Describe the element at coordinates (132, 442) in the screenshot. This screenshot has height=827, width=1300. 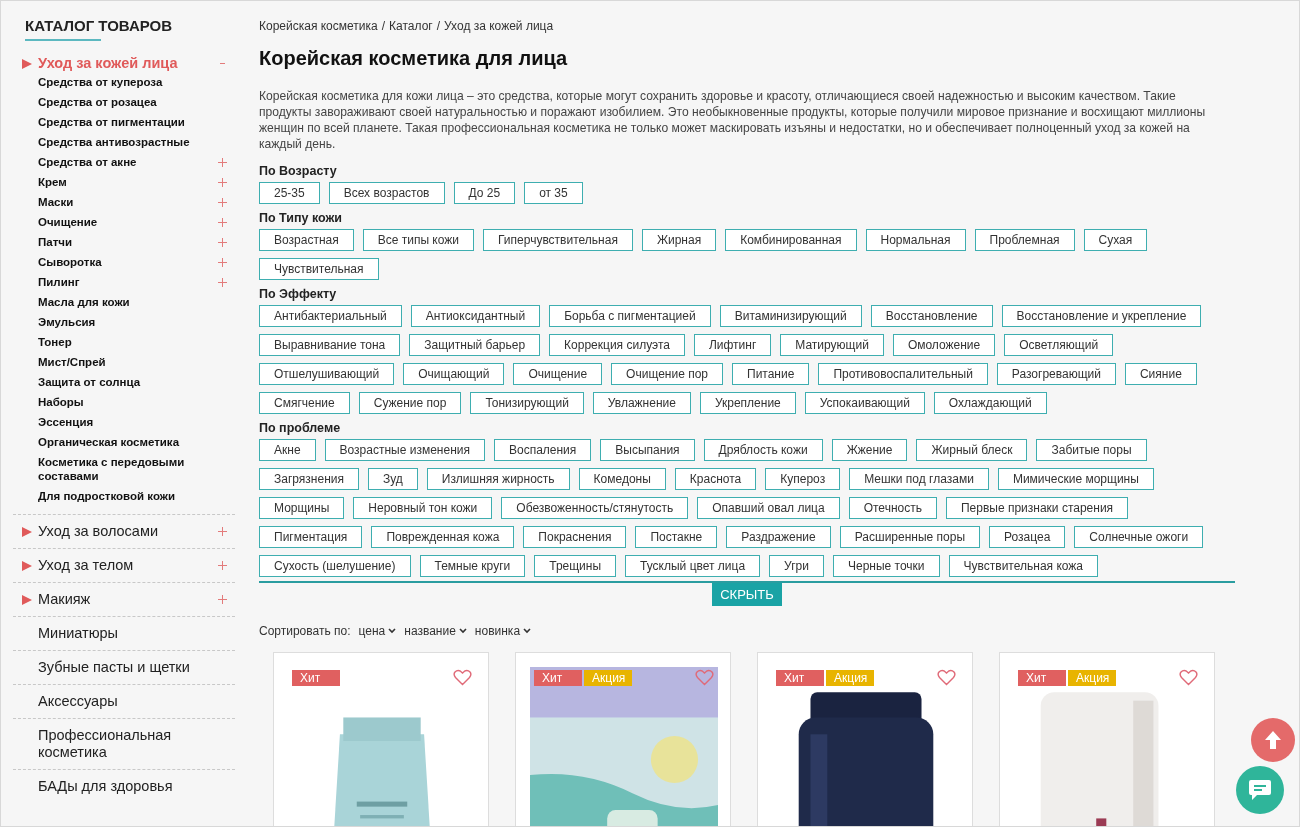
I see `subcategory-link: Органическая косметика` at that location.